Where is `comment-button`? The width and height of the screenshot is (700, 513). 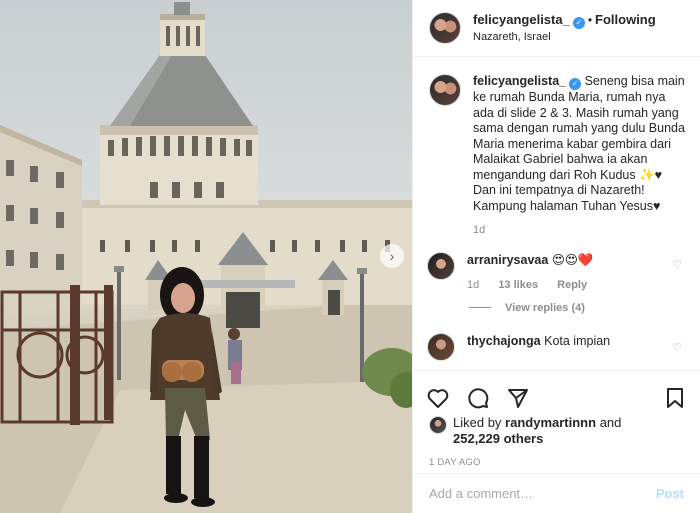 comment-button is located at coordinates (478, 398).